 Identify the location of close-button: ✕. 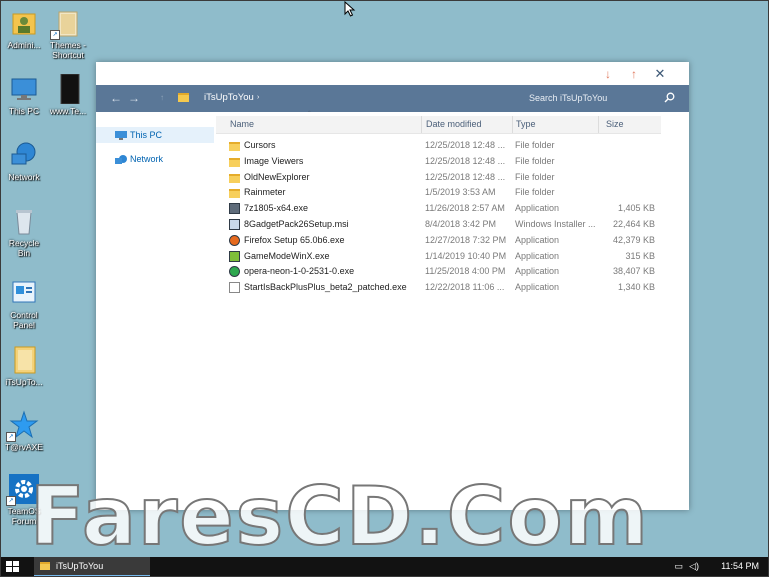
(660, 74).